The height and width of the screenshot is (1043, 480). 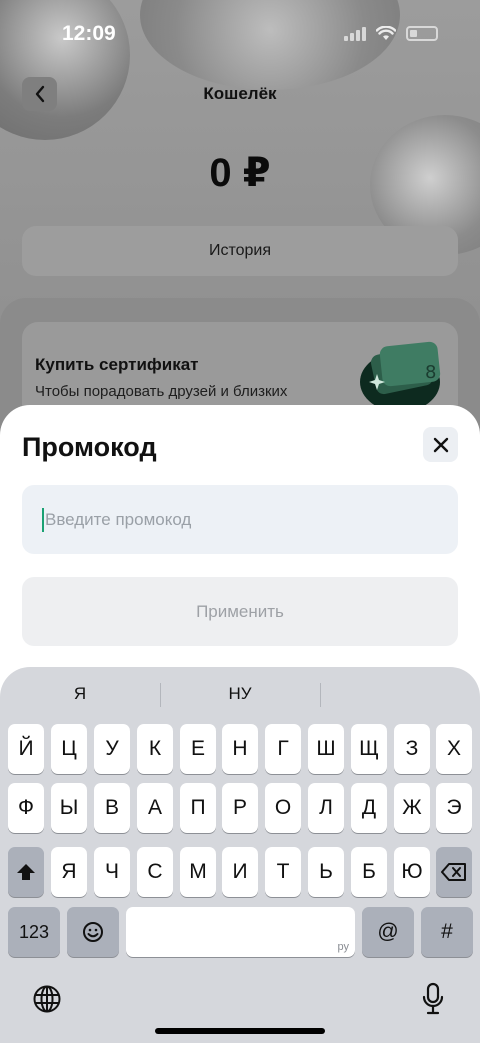 What do you see at coordinates (369, 872) in the screenshot?
I see `key-letter: Б` at bounding box center [369, 872].